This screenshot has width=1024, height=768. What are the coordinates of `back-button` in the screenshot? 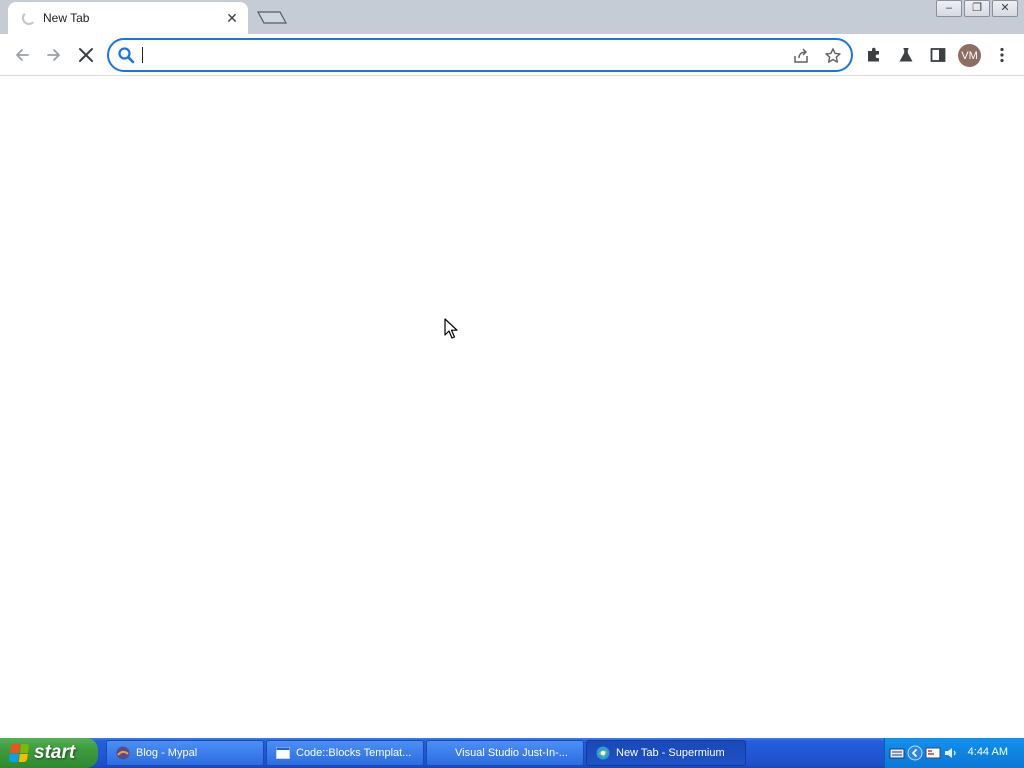 It's located at (22, 55).